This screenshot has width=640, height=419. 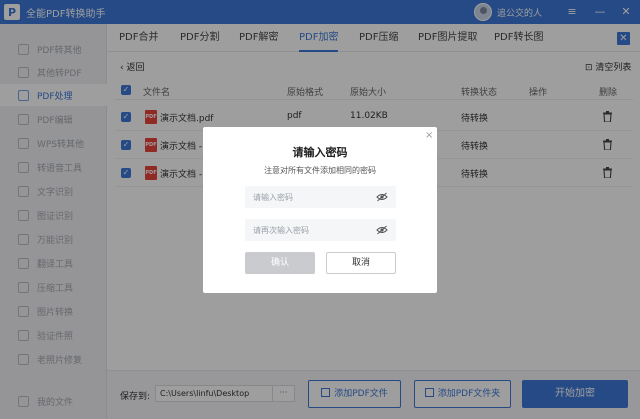 I want to click on dialog-subtitle: 注意对所有文件添加相同的密码, so click(x=320, y=170).